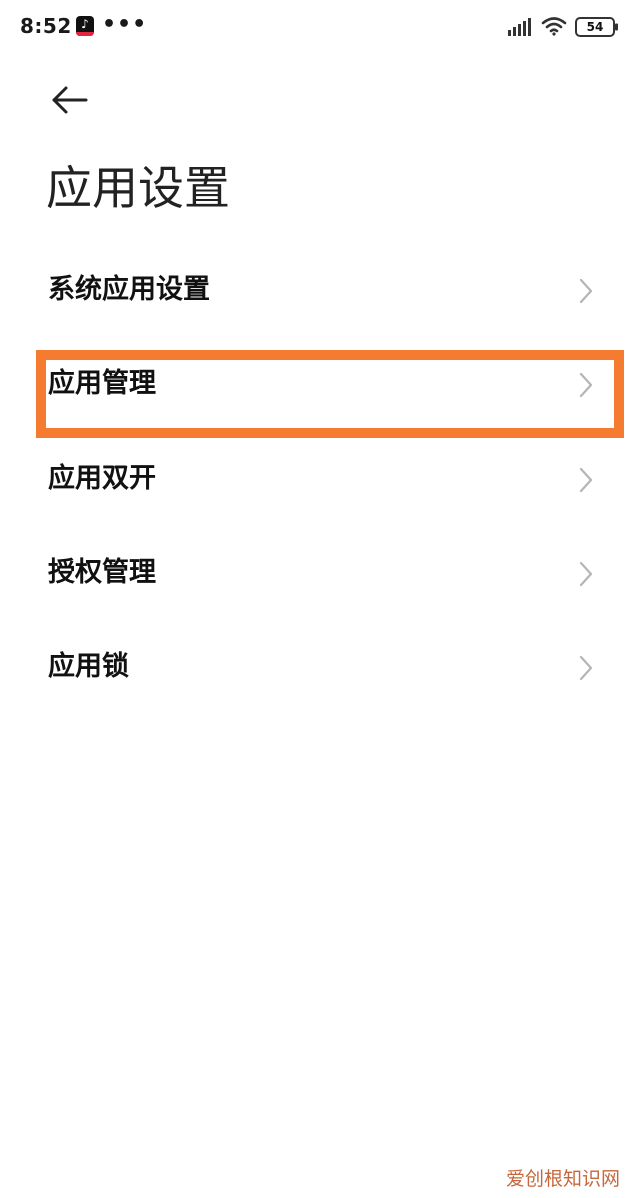  What do you see at coordinates (138, 188) in the screenshot?
I see `page-title: 应用设置` at bounding box center [138, 188].